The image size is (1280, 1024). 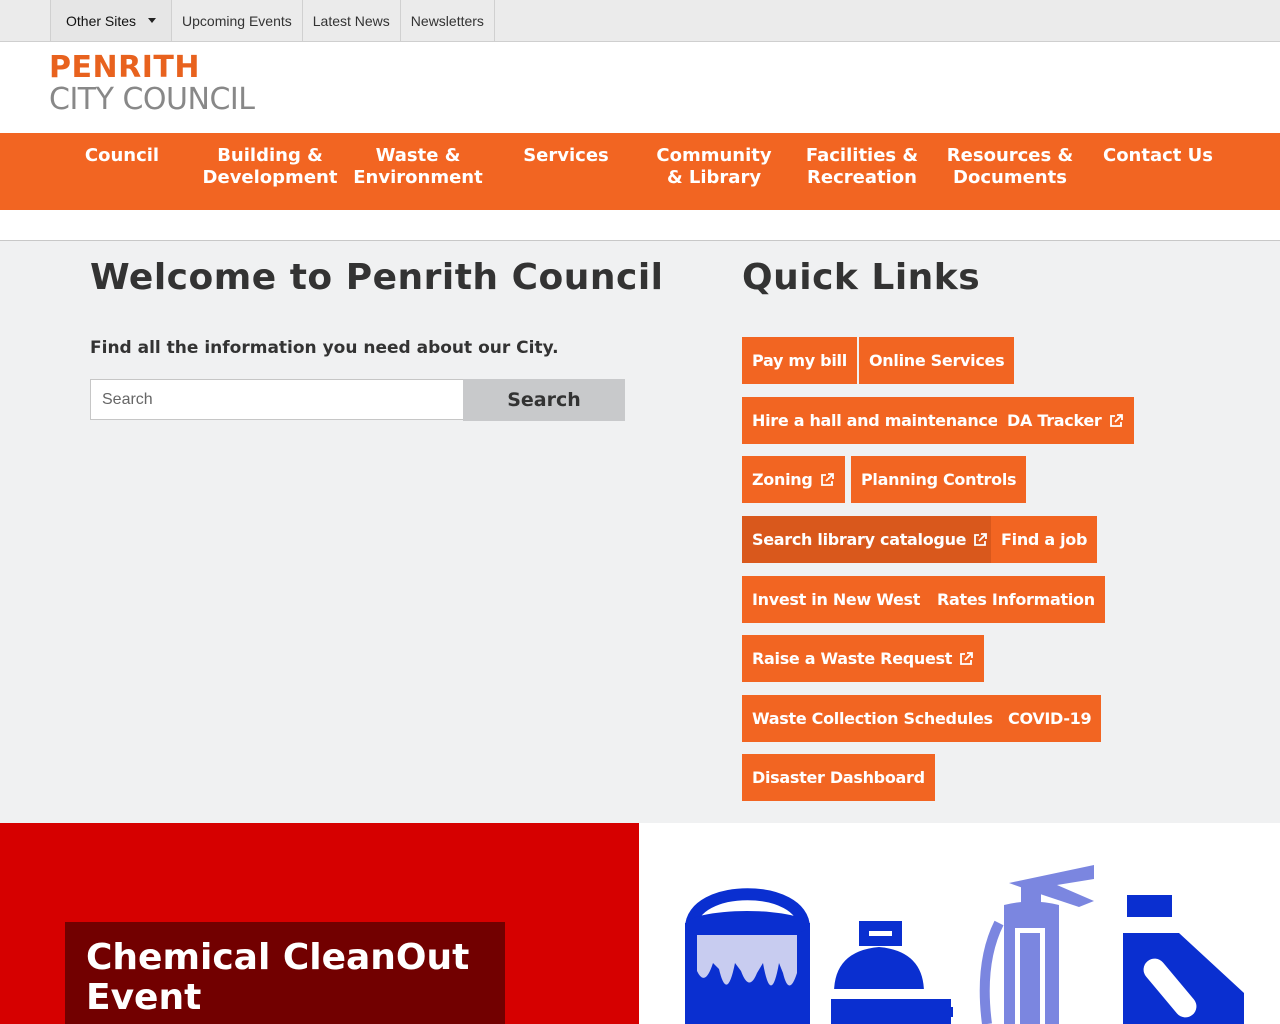 I want to click on nav-label: Community, so click(x=714, y=155).